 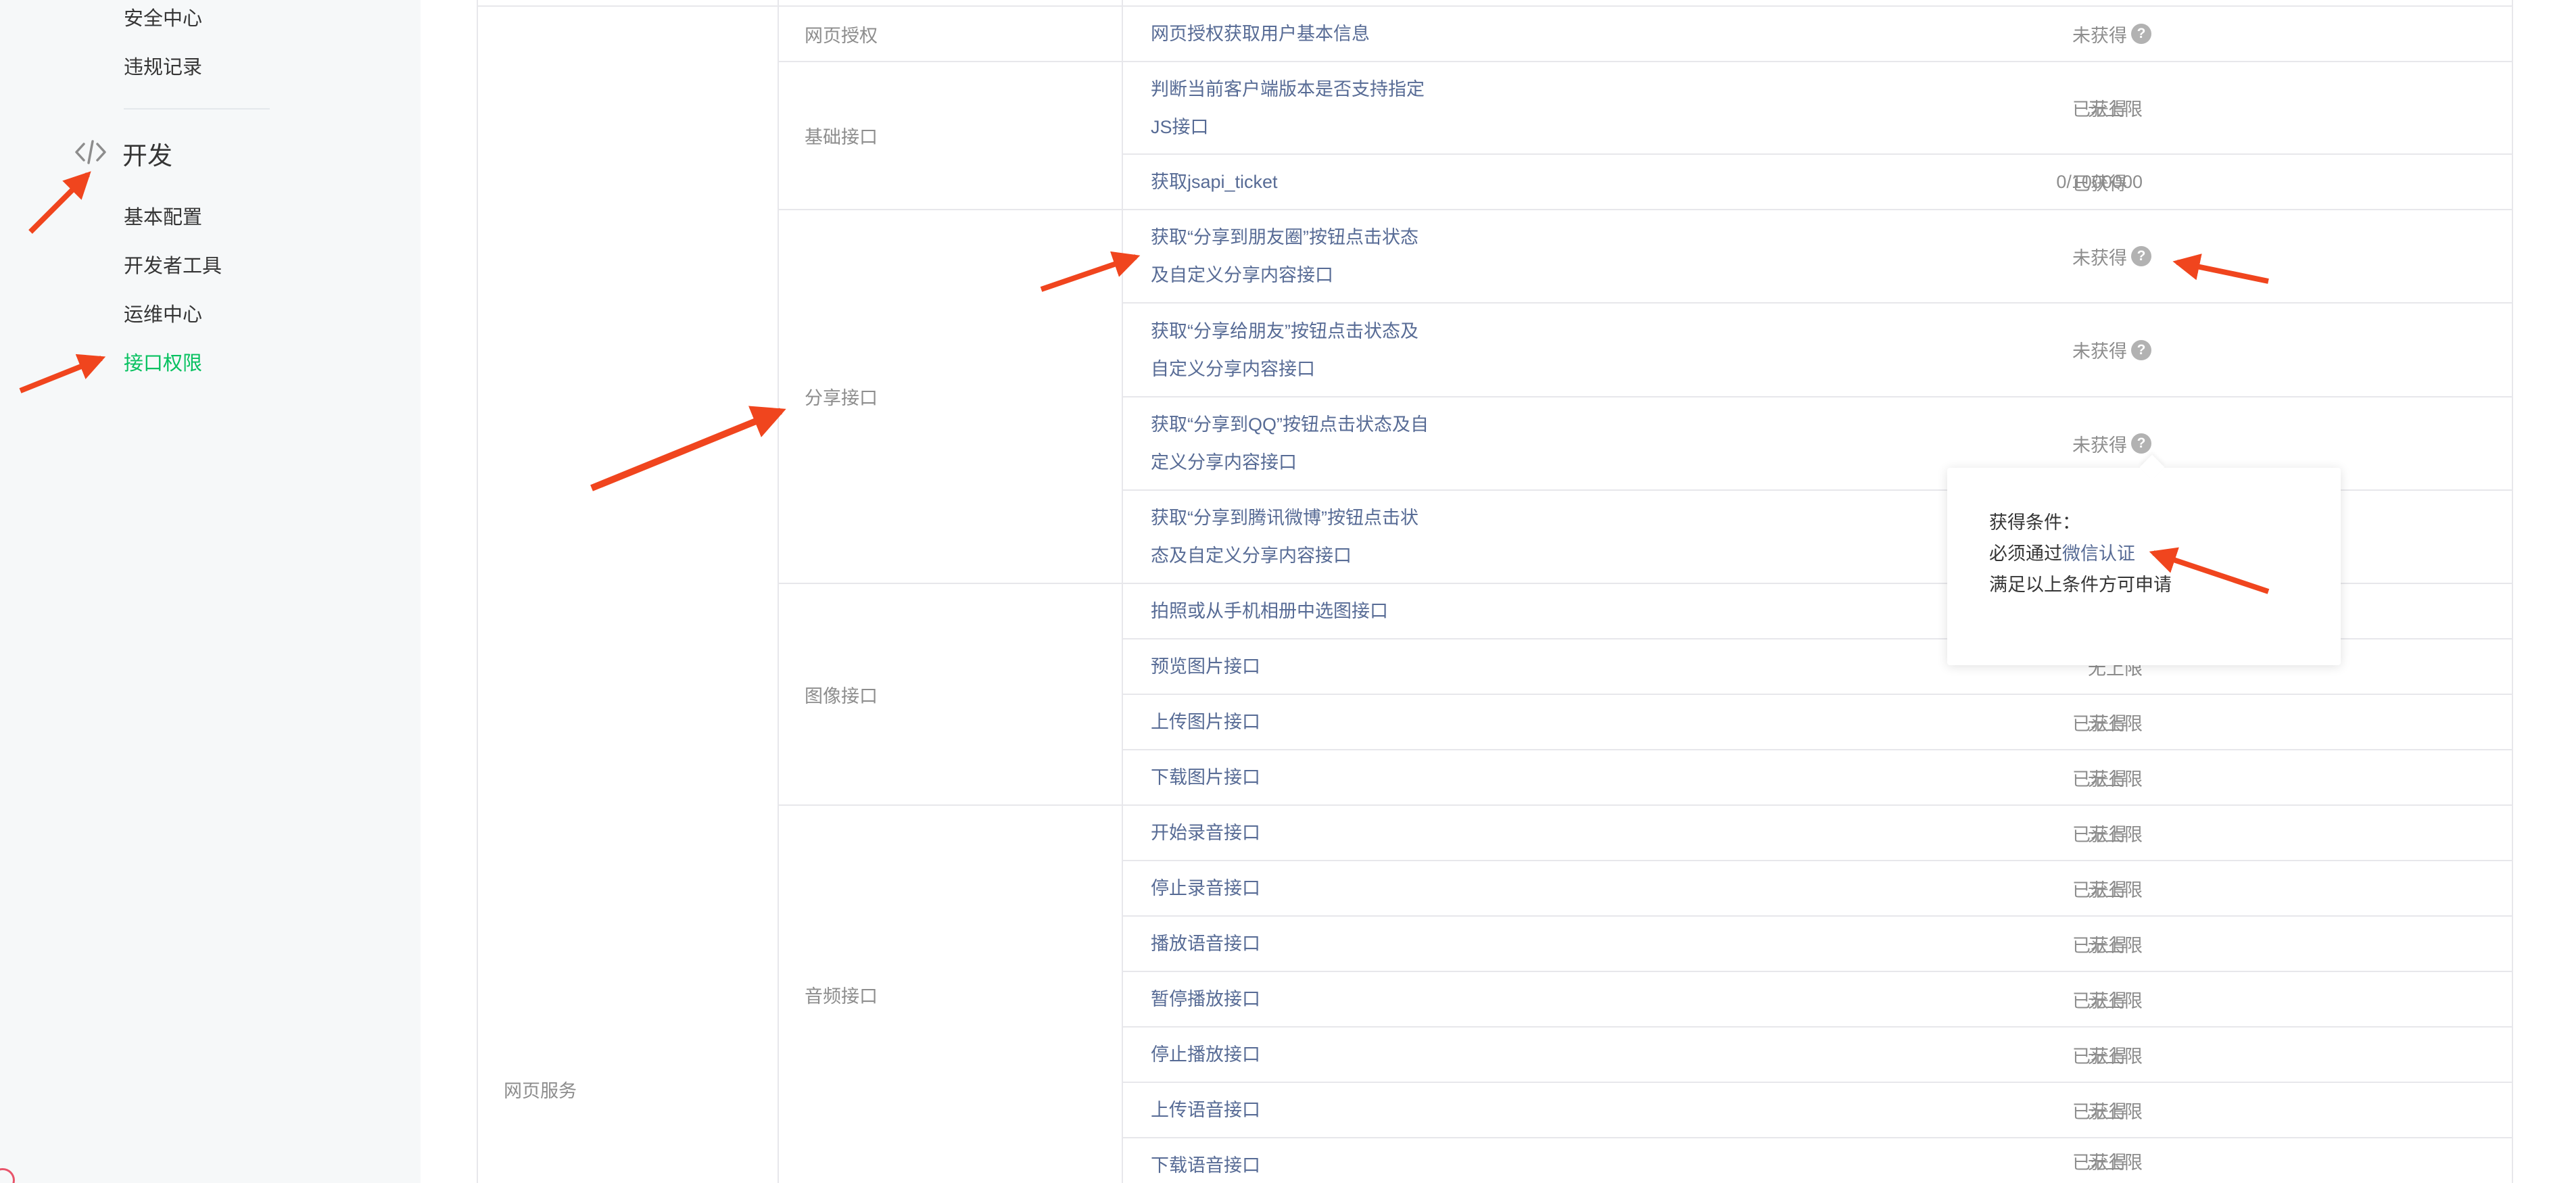 What do you see at coordinates (2080, 585) in the screenshot?
I see `tooltip-note: 满足以上条件方可申请` at bounding box center [2080, 585].